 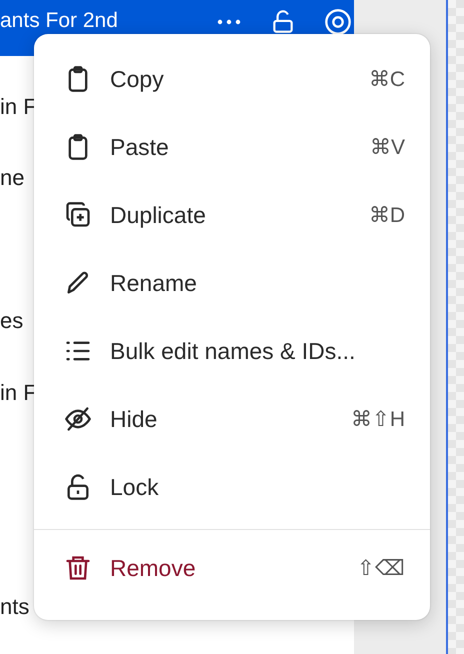 What do you see at coordinates (338, 22) in the screenshot?
I see `target-icon` at bounding box center [338, 22].